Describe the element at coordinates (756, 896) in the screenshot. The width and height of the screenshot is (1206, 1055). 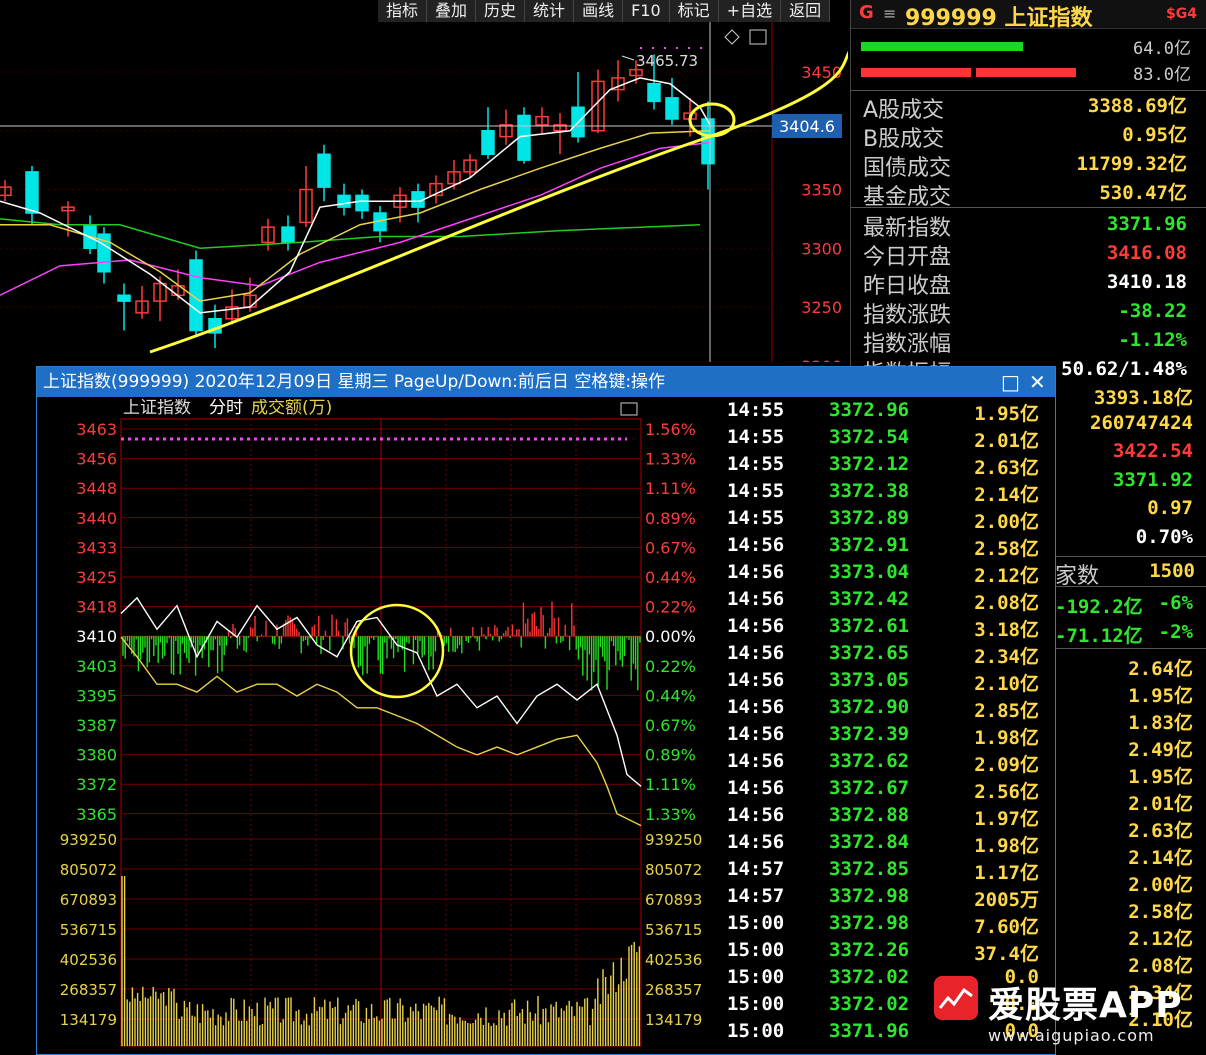
I see `tick-time: 14:57` at that location.